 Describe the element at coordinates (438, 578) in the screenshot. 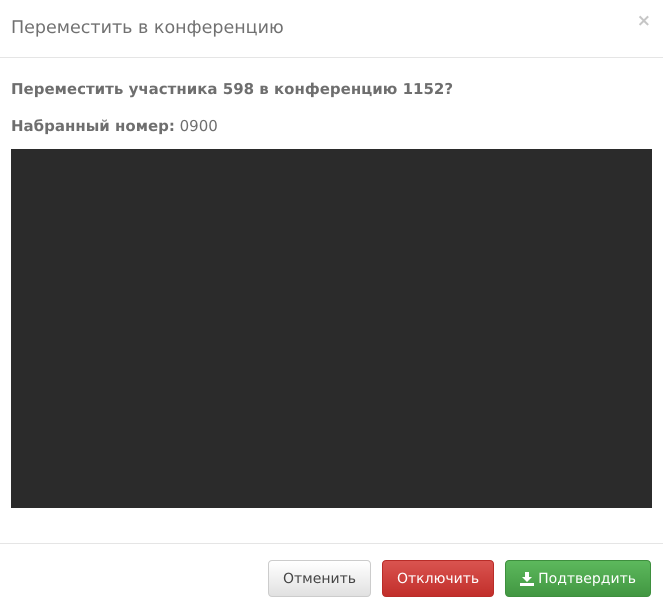

I see `disconnect-button: Отключить` at that location.